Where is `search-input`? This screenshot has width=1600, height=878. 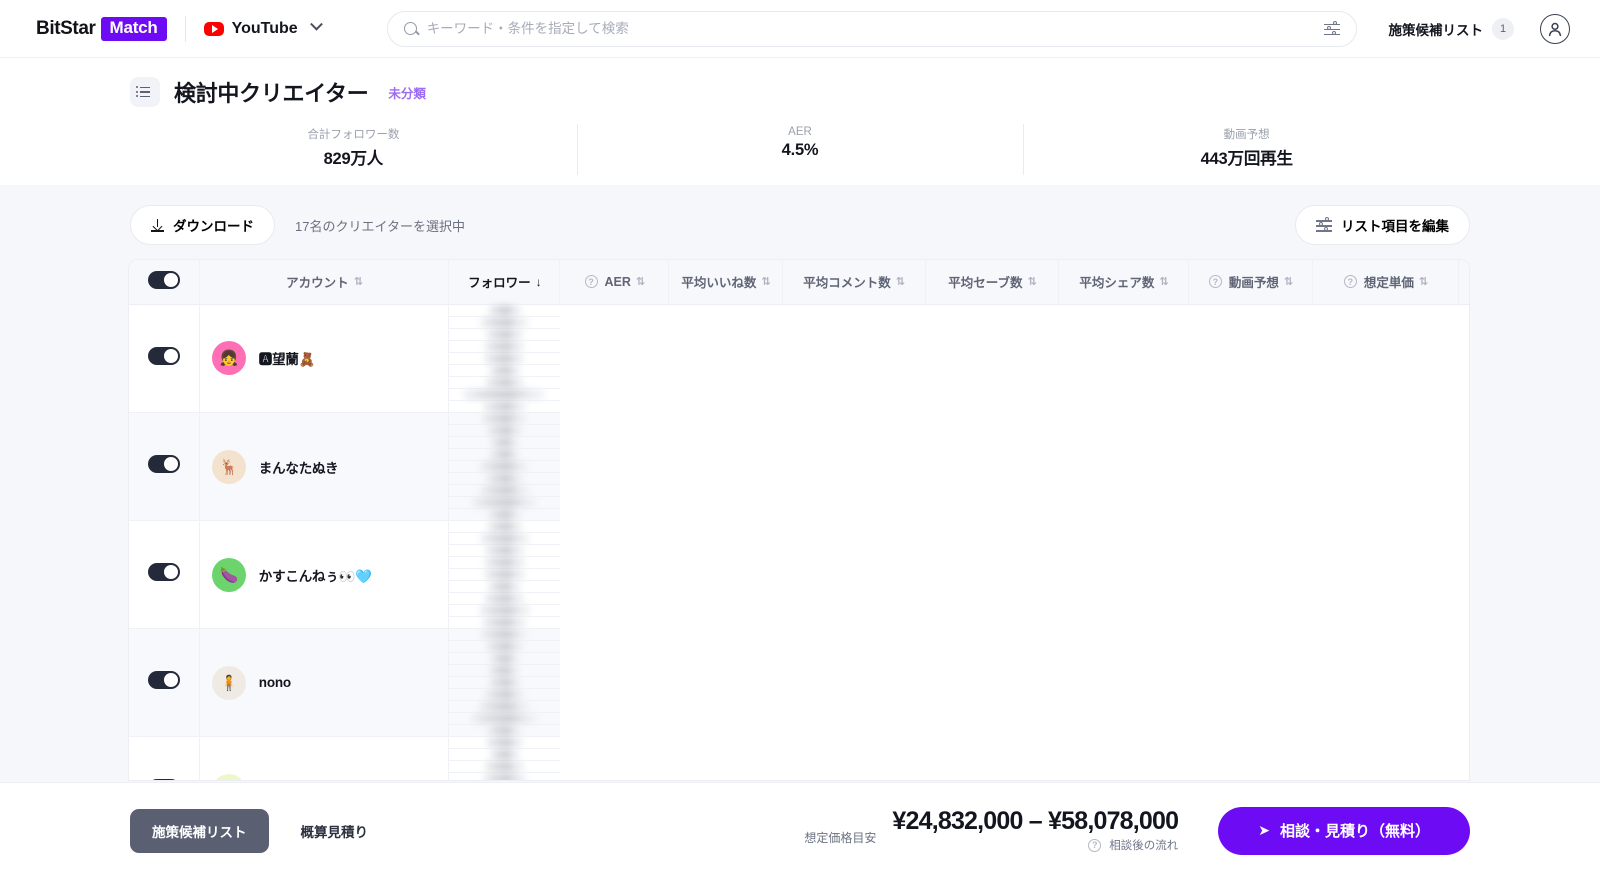
search-input is located at coordinates (875, 28).